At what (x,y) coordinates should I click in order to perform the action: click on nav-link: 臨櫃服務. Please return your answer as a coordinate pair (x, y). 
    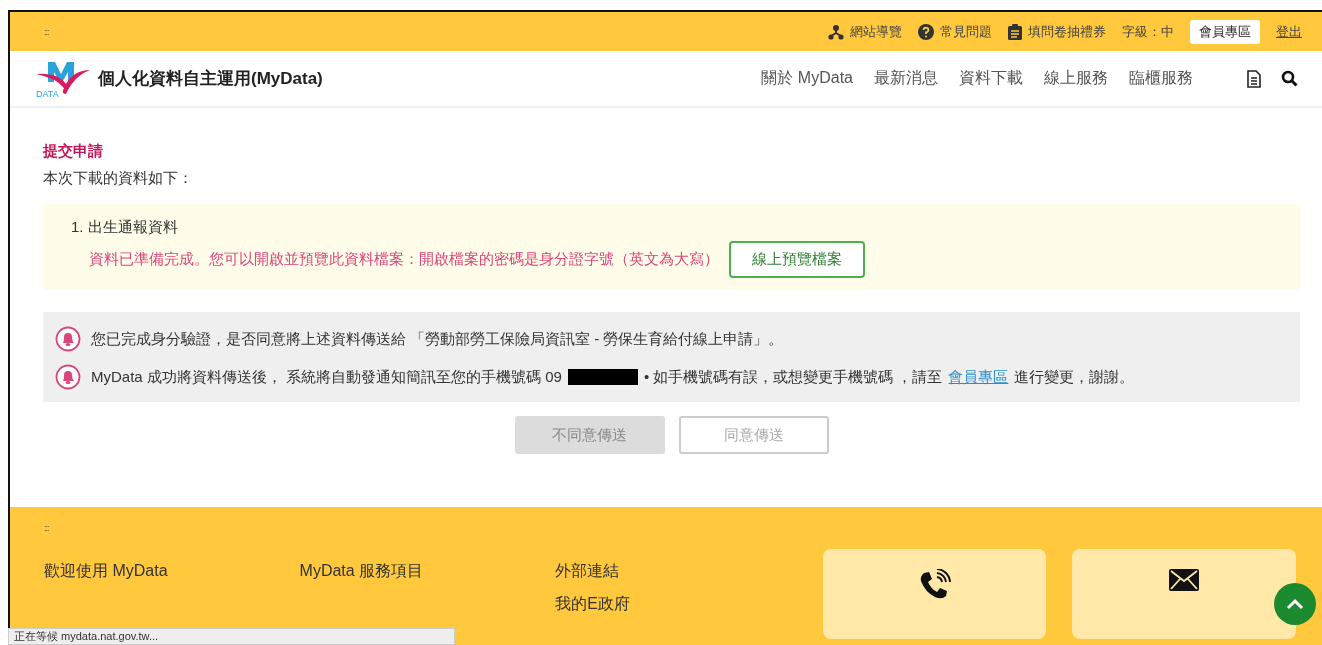
    Looking at the image, I should click on (1161, 78).